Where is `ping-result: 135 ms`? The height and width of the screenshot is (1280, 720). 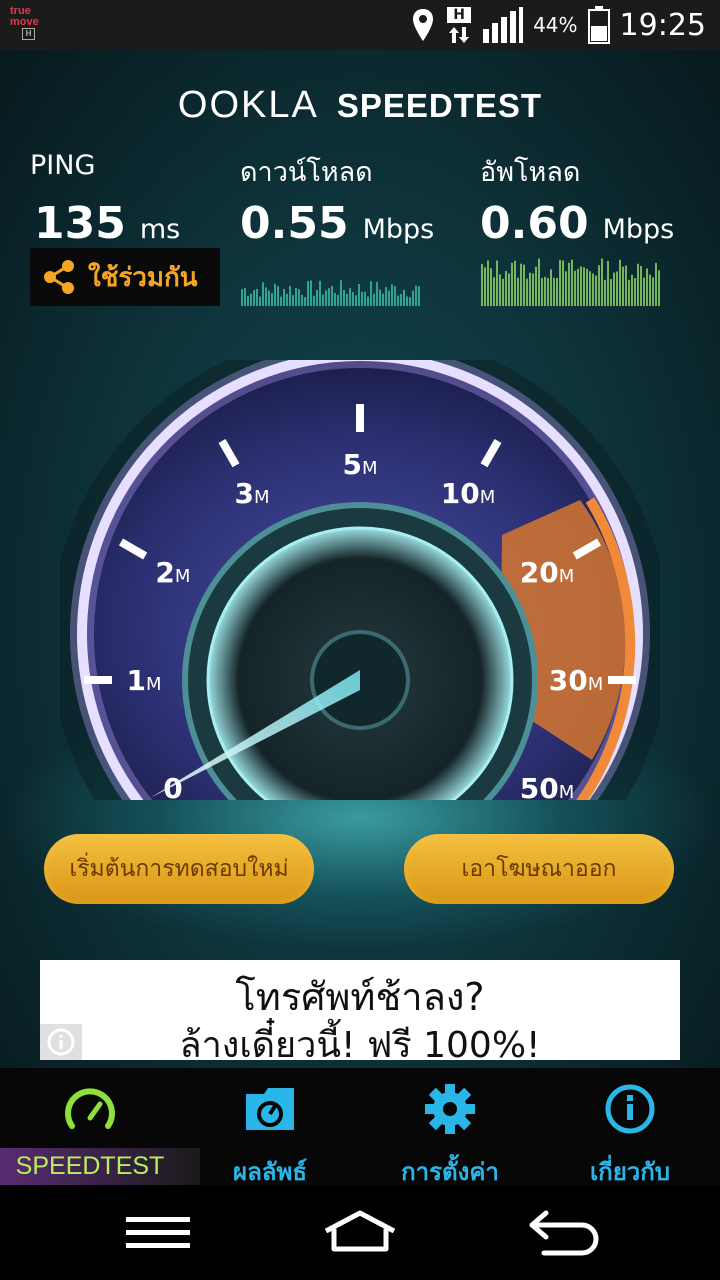
ping-result: 135 ms is located at coordinates (107, 223).